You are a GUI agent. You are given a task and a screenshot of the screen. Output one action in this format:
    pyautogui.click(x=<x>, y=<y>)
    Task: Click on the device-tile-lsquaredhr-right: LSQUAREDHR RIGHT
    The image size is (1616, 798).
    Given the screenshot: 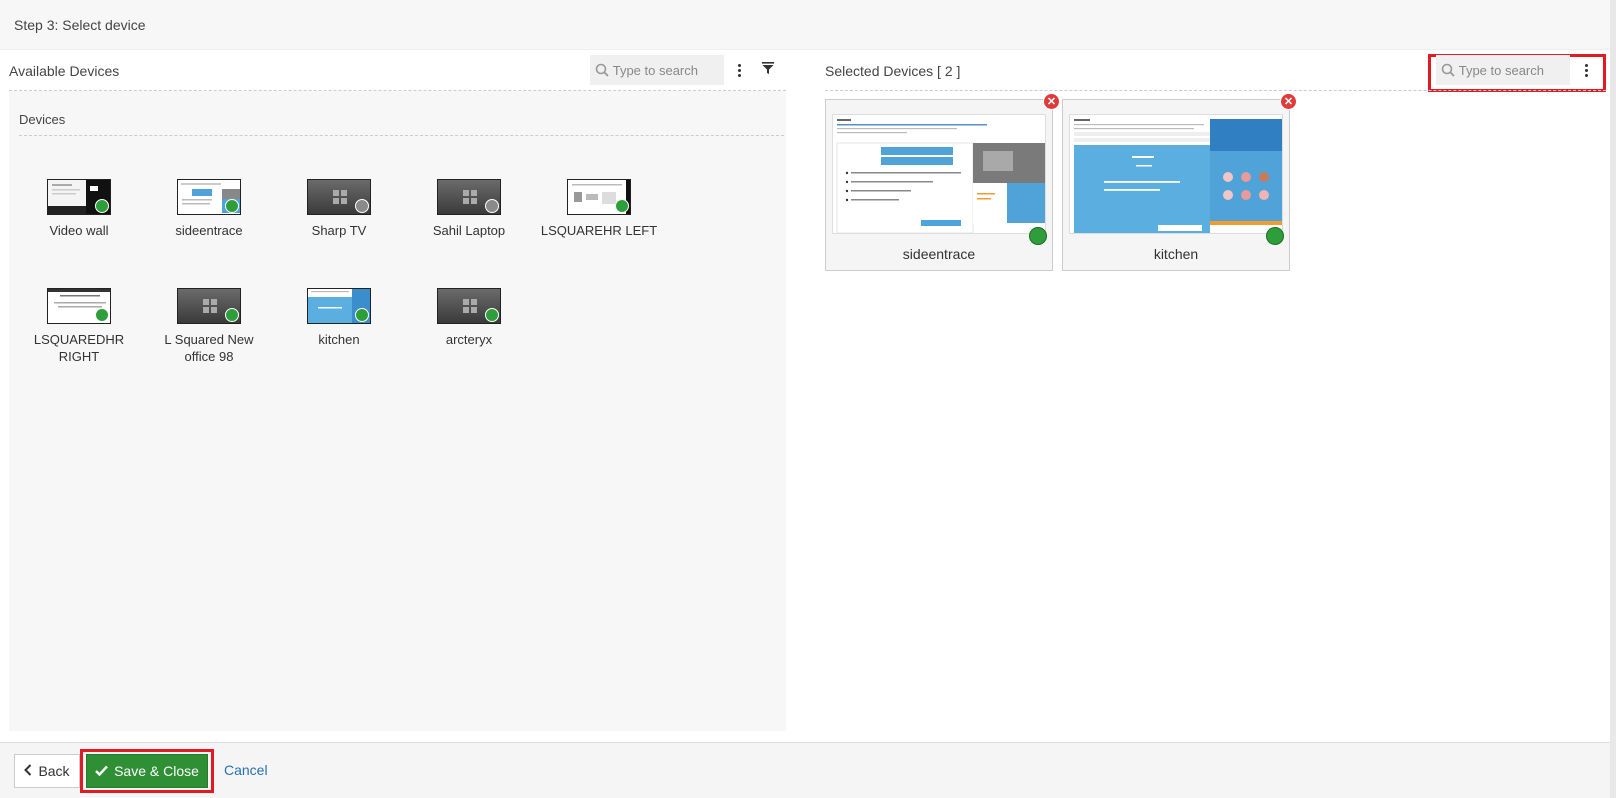 What is the action you would take?
    pyautogui.click(x=79, y=326)
    